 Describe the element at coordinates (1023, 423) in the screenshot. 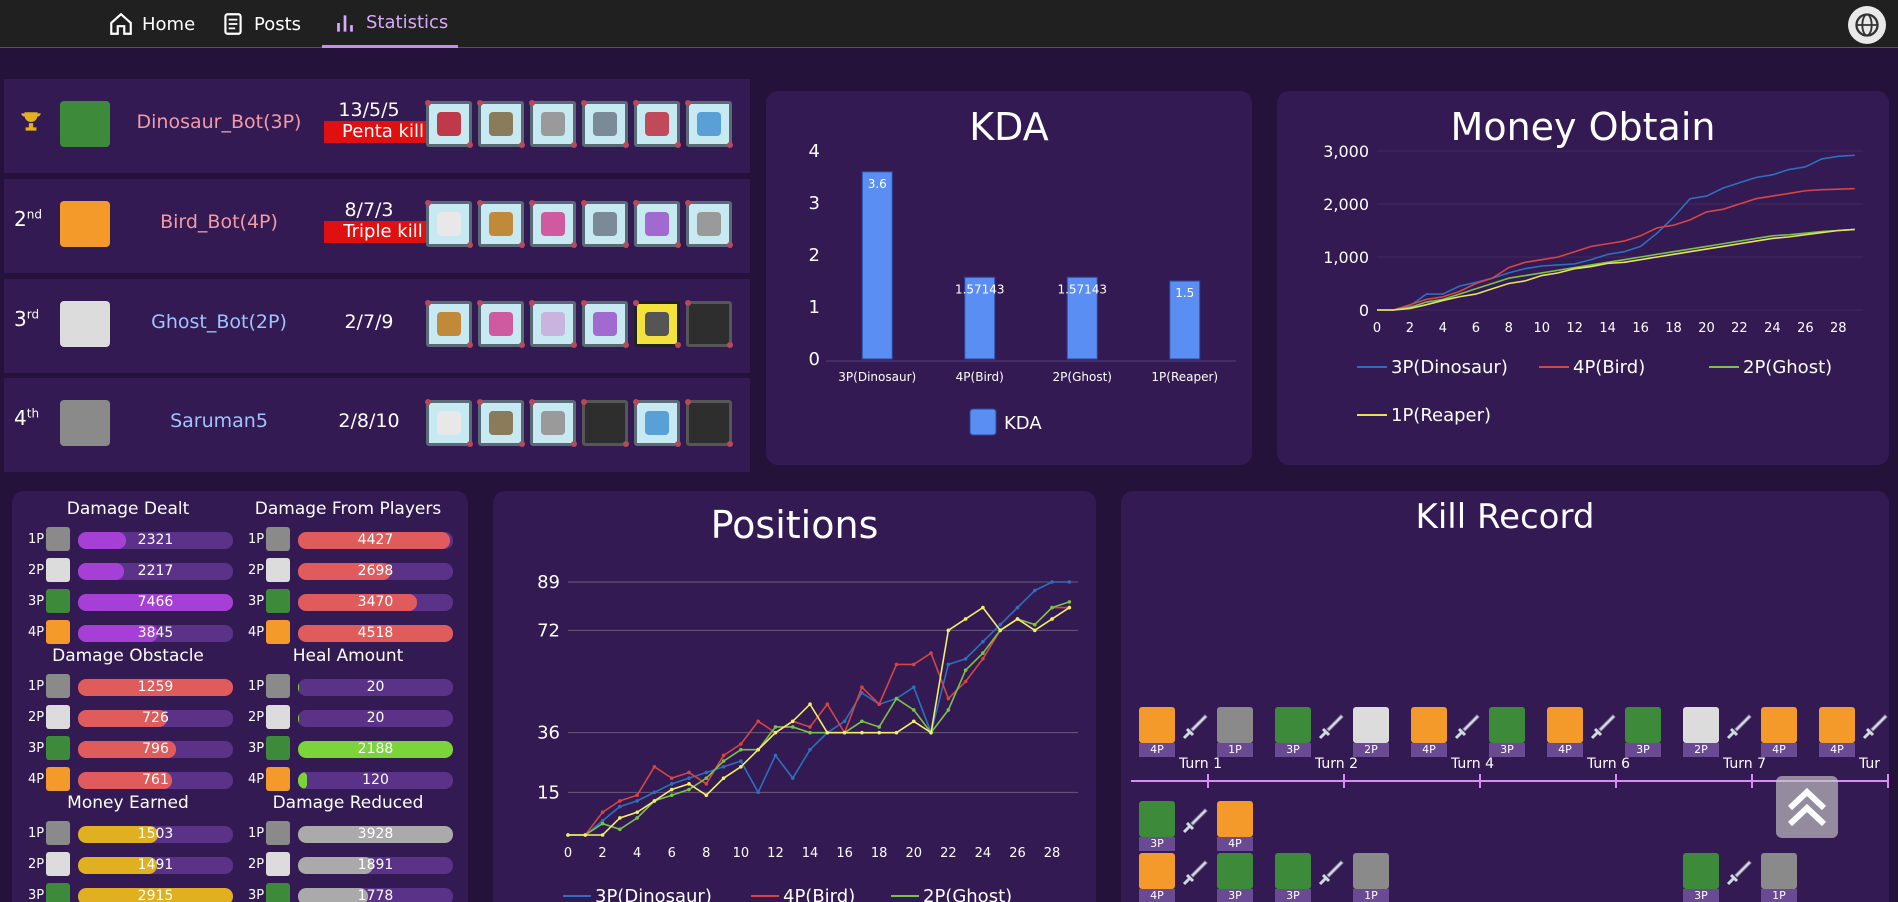

I see `kda-legend-label: KDA` at that location.